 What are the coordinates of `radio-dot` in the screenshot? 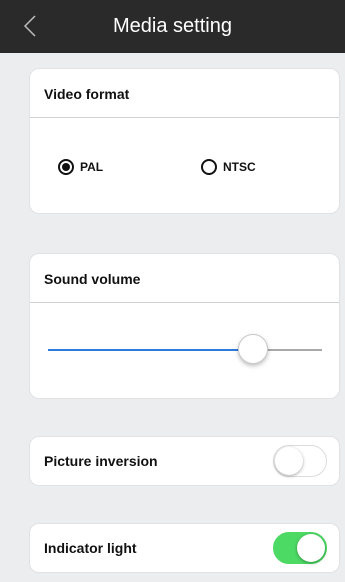 It's located at (66, 167).